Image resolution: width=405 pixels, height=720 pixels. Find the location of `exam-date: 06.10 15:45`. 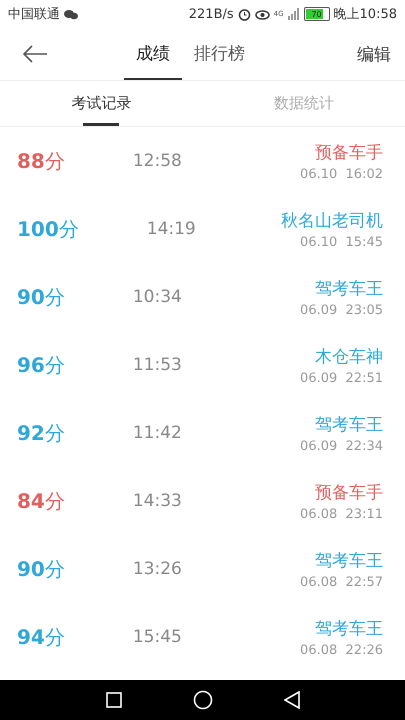

exam-date: 06.10 15:45 is located at coordinates (341, 242).